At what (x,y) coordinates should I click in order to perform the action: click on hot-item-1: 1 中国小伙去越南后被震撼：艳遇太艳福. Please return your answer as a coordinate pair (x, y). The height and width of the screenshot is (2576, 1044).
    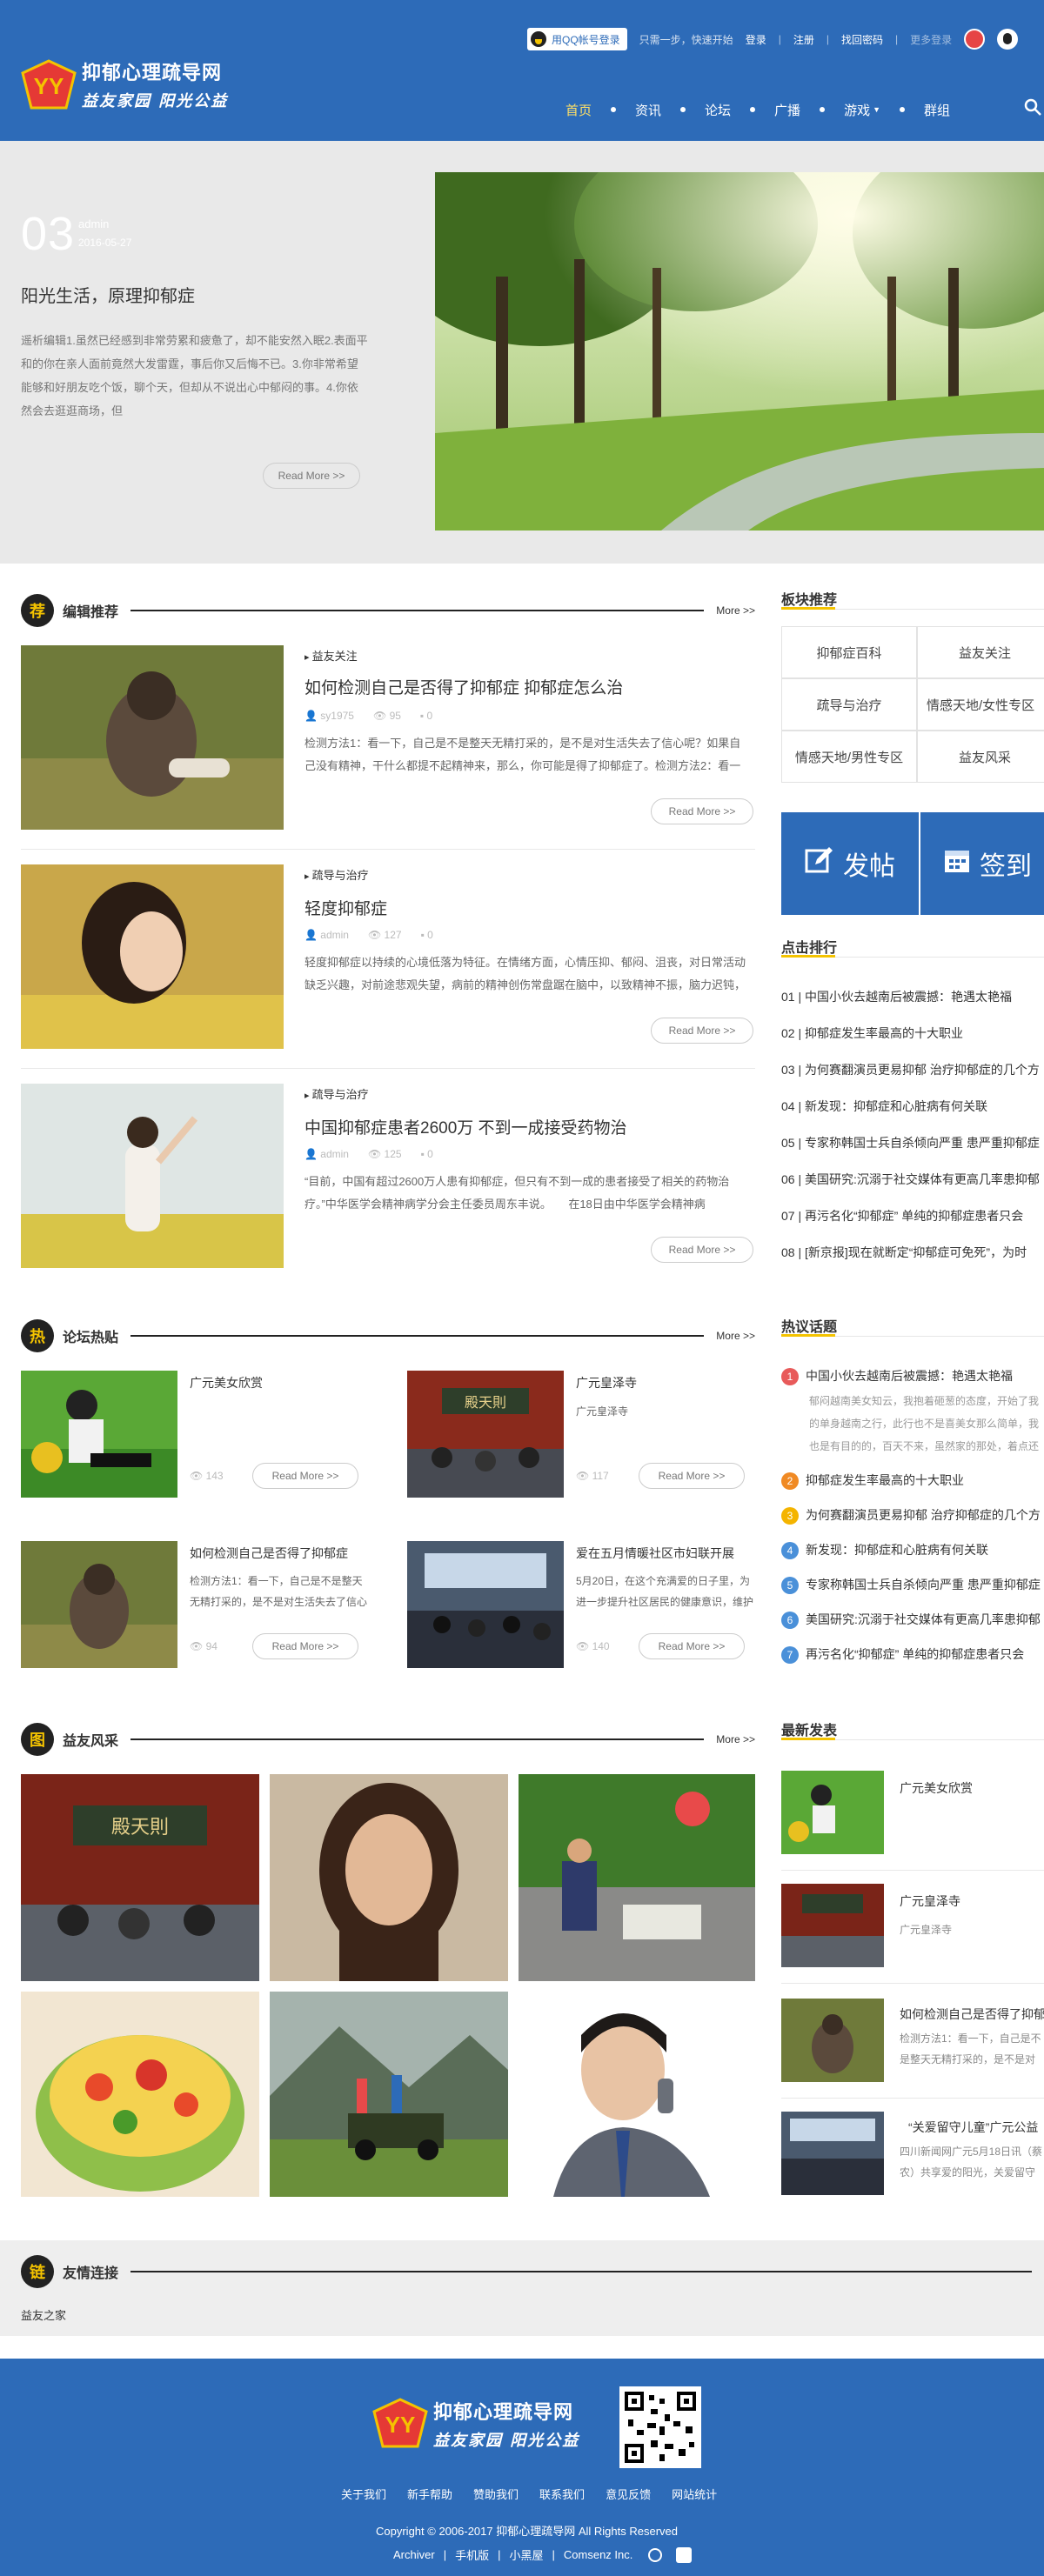
    Looking at the image, I should click on (912, 1376).